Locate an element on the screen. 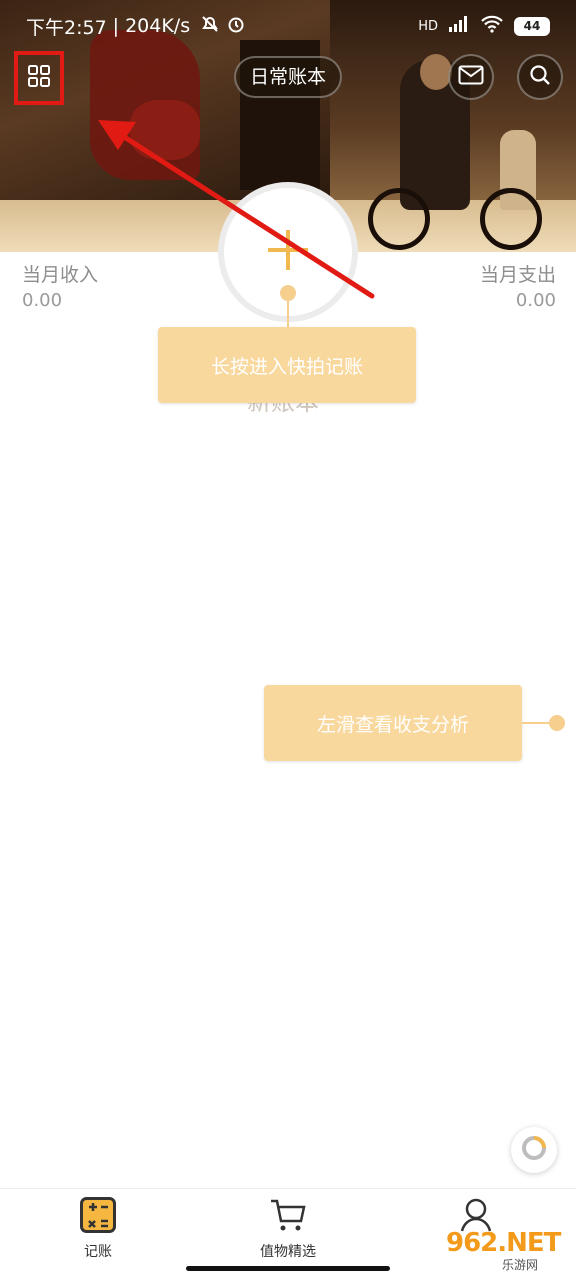  tab-picks: 值物精选 is located at coordinates (288, 1229).